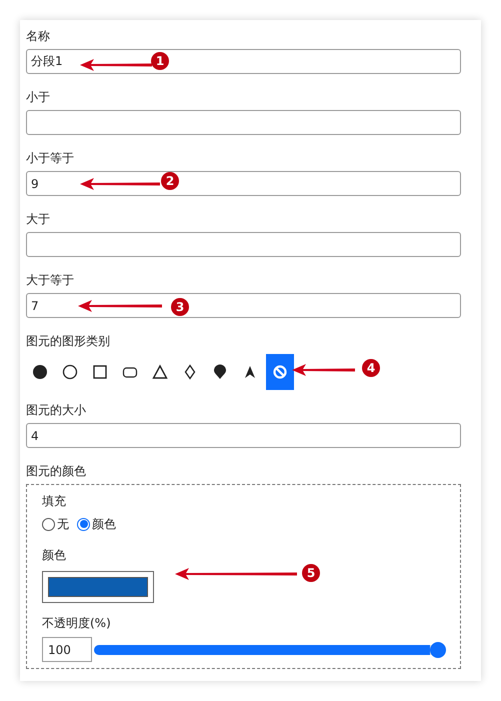  I want to click on color-picker, so click(98, 587).